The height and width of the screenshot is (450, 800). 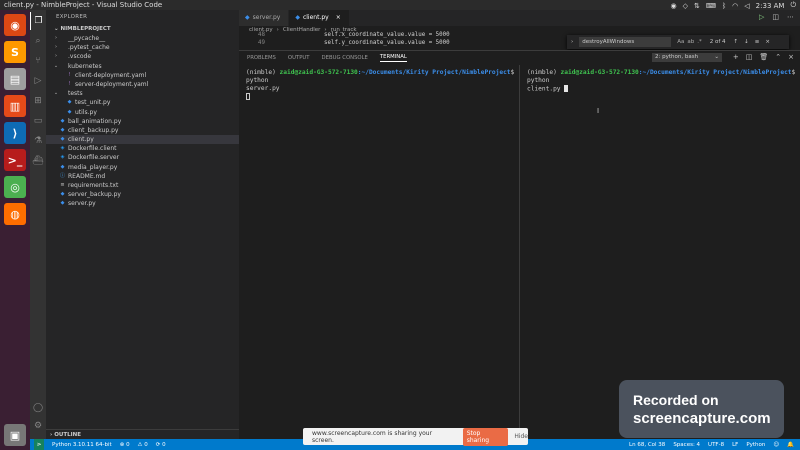 What do you see at coordinates (38, 408) in the screenshot?
I see `accounts-icon: ◯` at bounding box center [38, 408].